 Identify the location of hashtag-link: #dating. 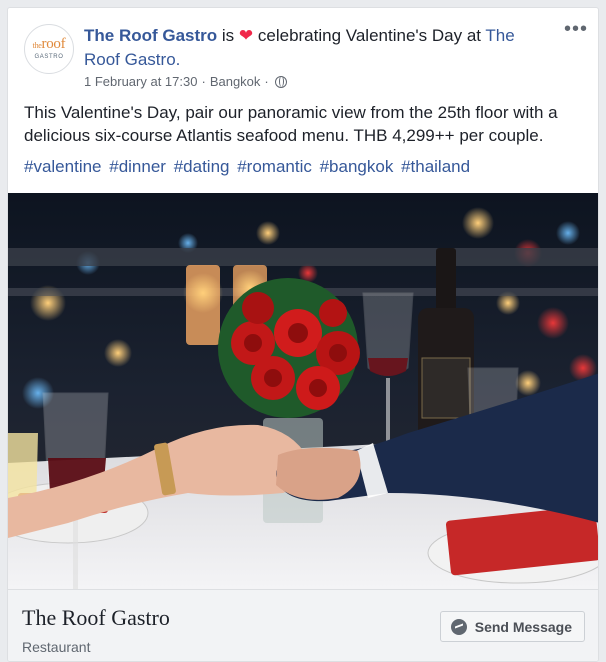
(202, 166).